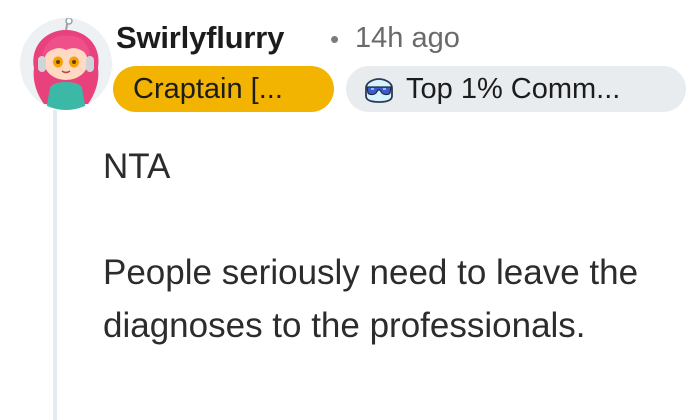  I want to click on snoo-avatar-icon, so click(66, 64).